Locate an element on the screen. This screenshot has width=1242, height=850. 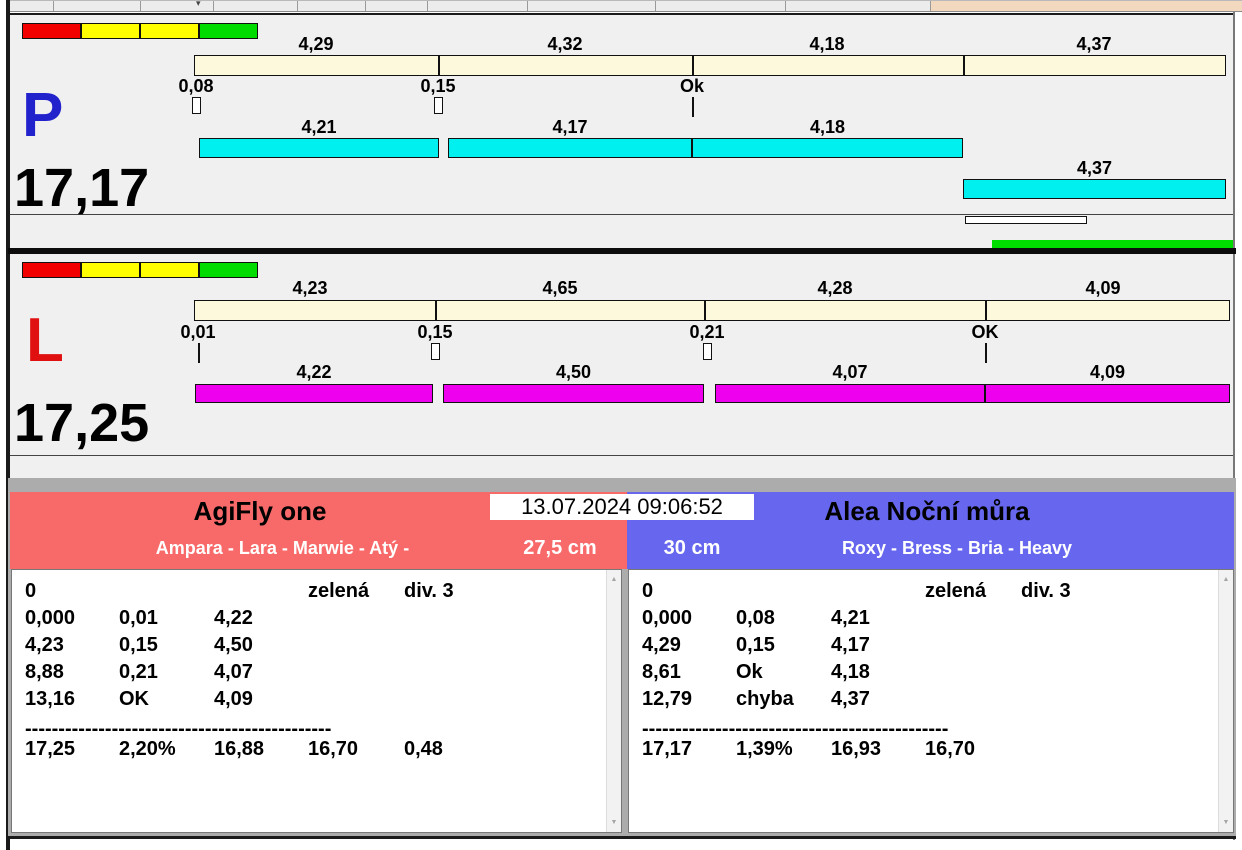
total-cell: 16,93 is located at coordinates (856, 749).